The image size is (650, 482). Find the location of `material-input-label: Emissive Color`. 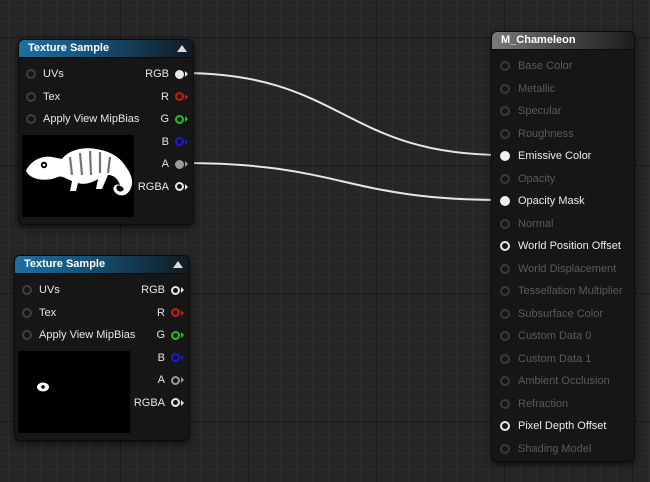

material-input-label: Emissive Color is located at coordinates (555, 156).